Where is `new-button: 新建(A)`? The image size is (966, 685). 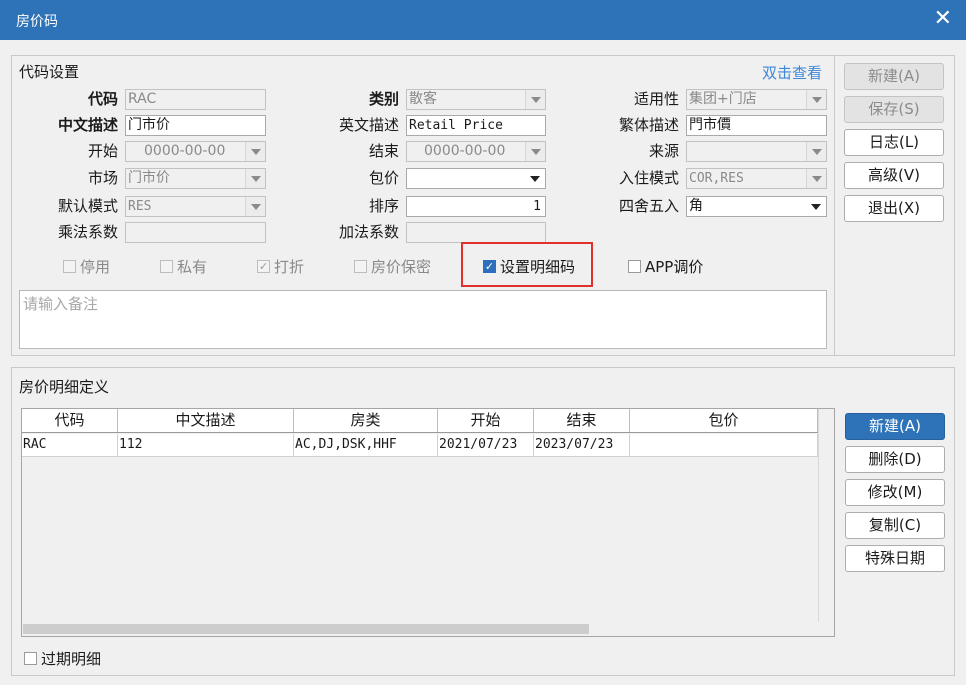 new-button: 新建(A) is located at coordinates (894, 76).